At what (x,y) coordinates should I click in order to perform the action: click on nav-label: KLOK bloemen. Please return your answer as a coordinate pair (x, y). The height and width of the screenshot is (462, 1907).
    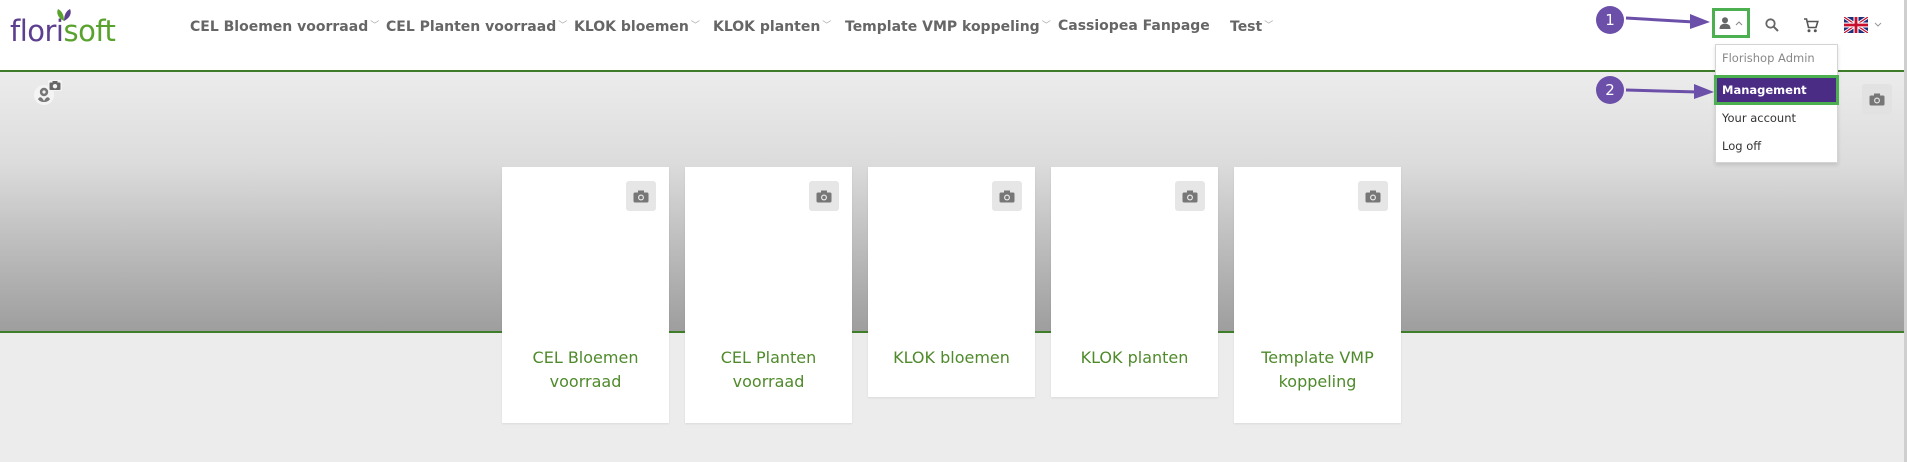
    Looking at the image, I should click on (631, 27).